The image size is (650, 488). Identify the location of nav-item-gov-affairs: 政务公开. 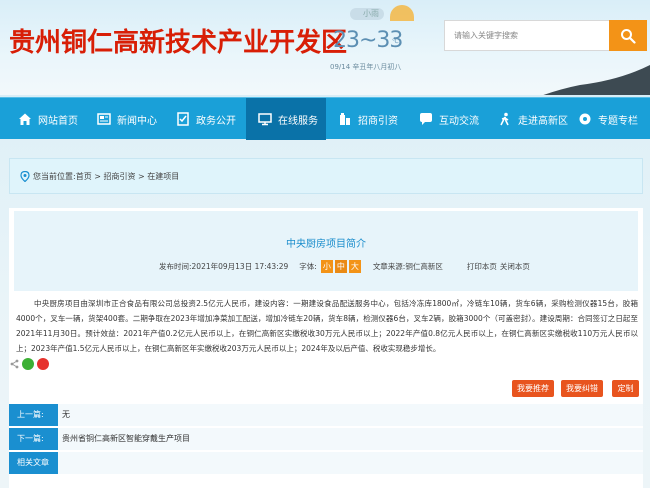
(206, 119).